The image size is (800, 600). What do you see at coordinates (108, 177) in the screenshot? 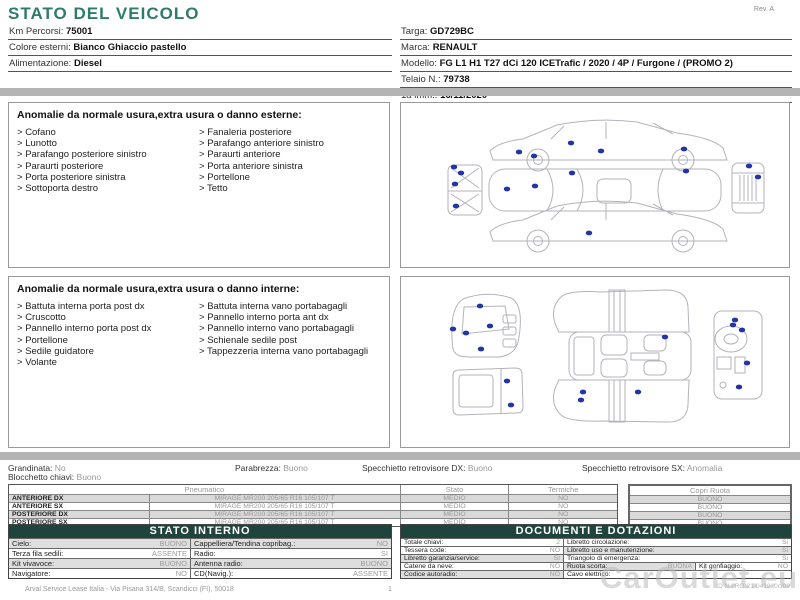
I see `list-item: Porta posteriore sinistra` at bounding box center [108, 177].